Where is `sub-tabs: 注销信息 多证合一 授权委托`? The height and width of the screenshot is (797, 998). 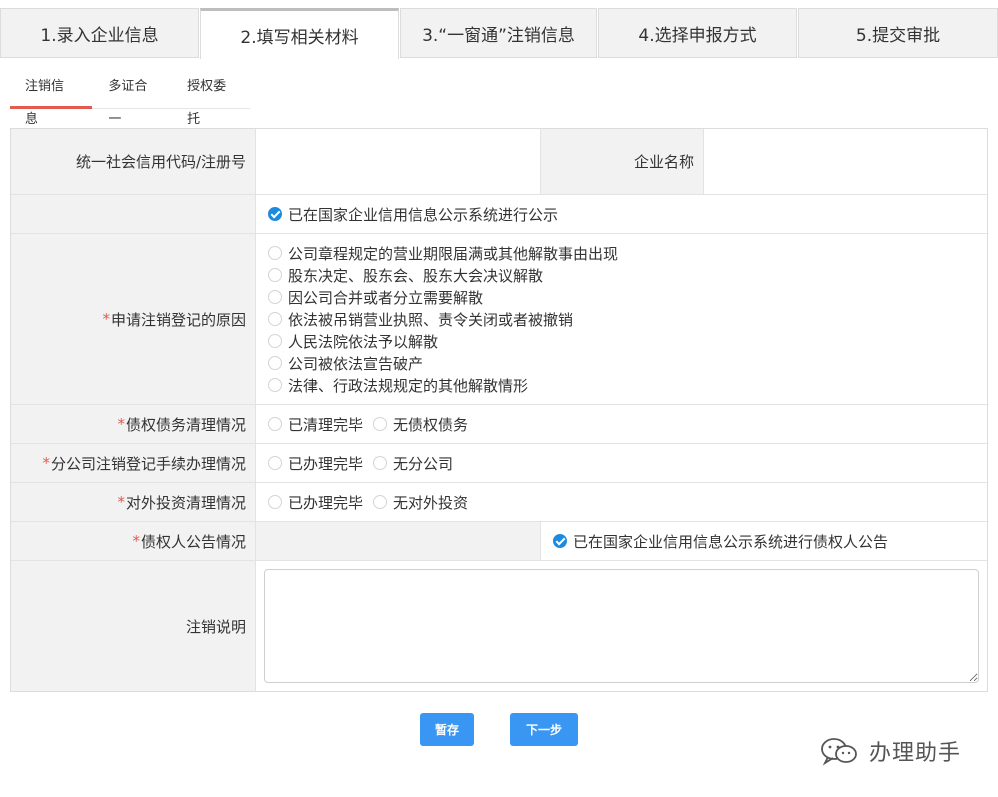
sub-tabs: 注销信息 多证合一 授权委托 is located at coordinates (130, 98).